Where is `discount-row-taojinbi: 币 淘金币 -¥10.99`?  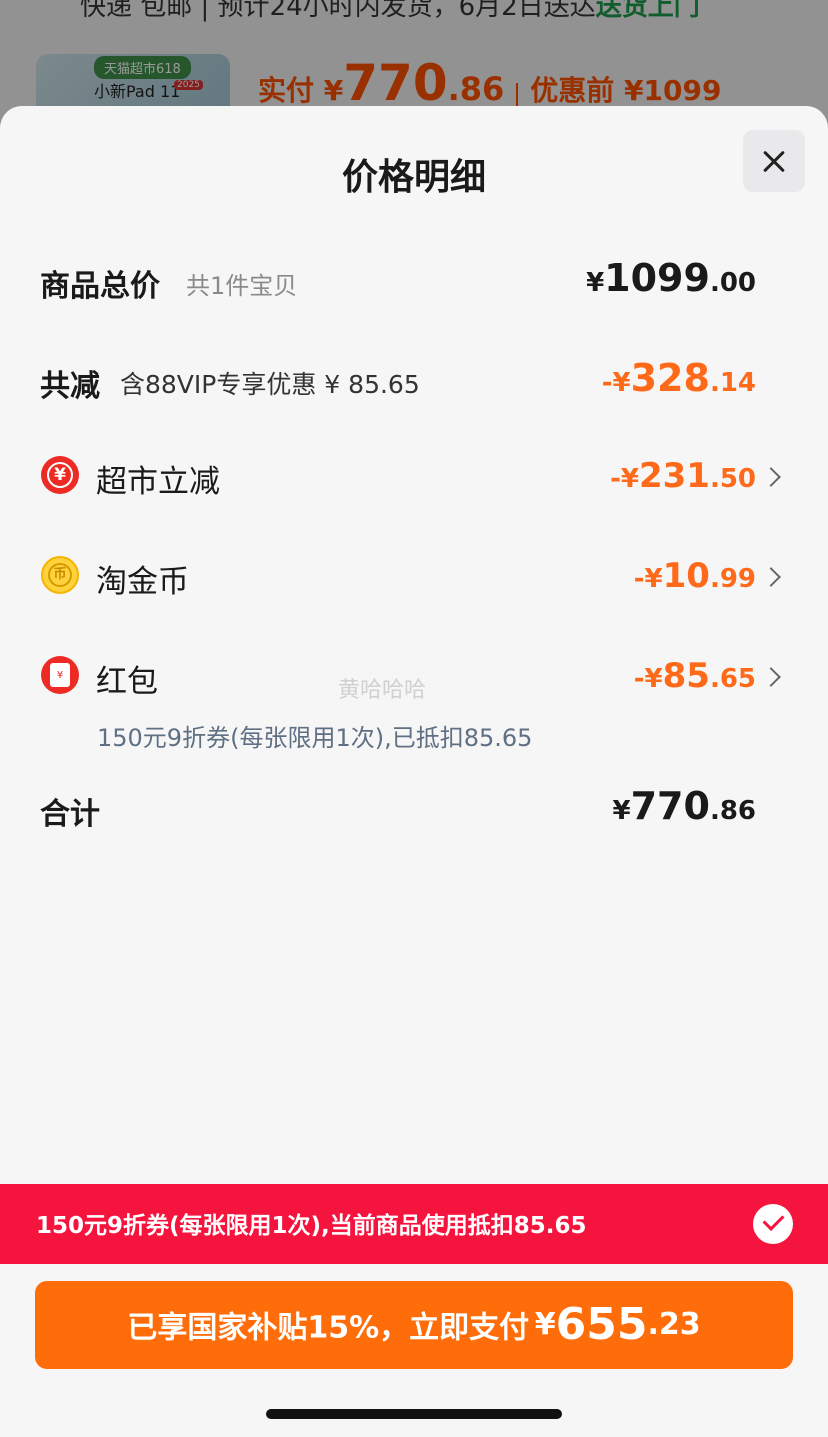 discount-row-taojinbi: 币 淘金币 -¥10.99 is located at coordinates (414, 577).